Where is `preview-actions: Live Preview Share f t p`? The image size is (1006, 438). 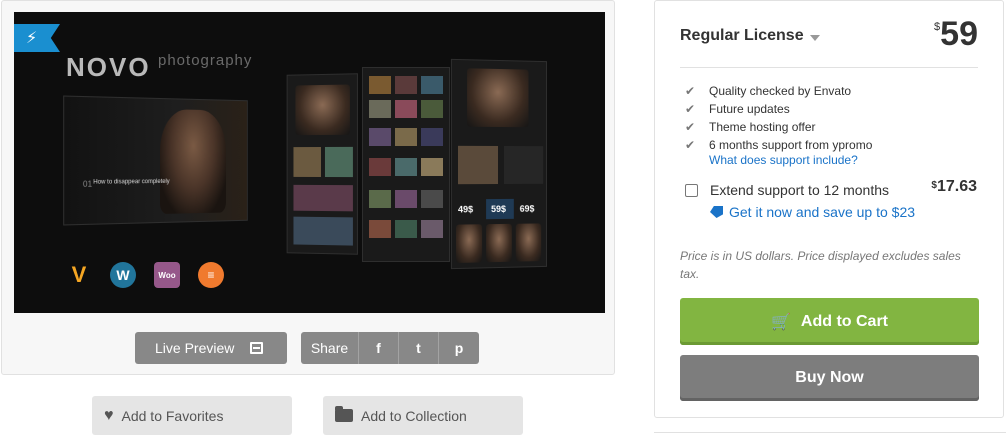 preview-actions: Live Preview Share f t p is located at coordinates (307, 348).